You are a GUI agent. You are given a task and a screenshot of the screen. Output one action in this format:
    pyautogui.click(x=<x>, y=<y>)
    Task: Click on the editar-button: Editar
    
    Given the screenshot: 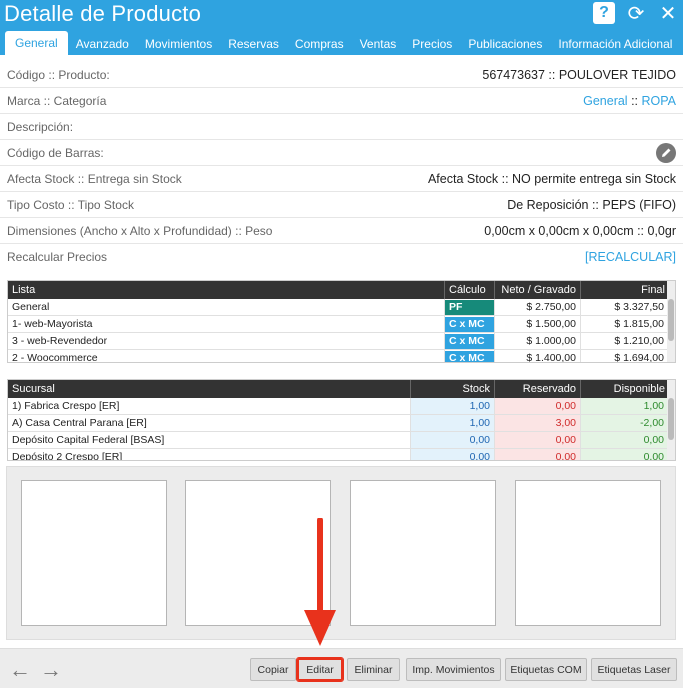 What is the action you would take?
    pyautogui.click(x=320, y=669)
    